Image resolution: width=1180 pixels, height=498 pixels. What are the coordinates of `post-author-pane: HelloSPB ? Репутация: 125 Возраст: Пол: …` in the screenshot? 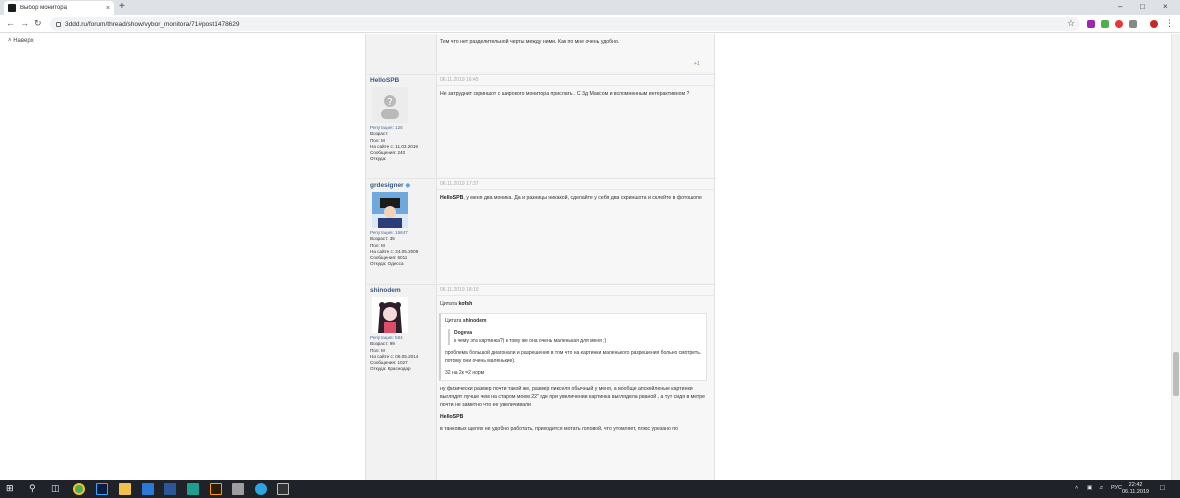 It's located at (402, 119).